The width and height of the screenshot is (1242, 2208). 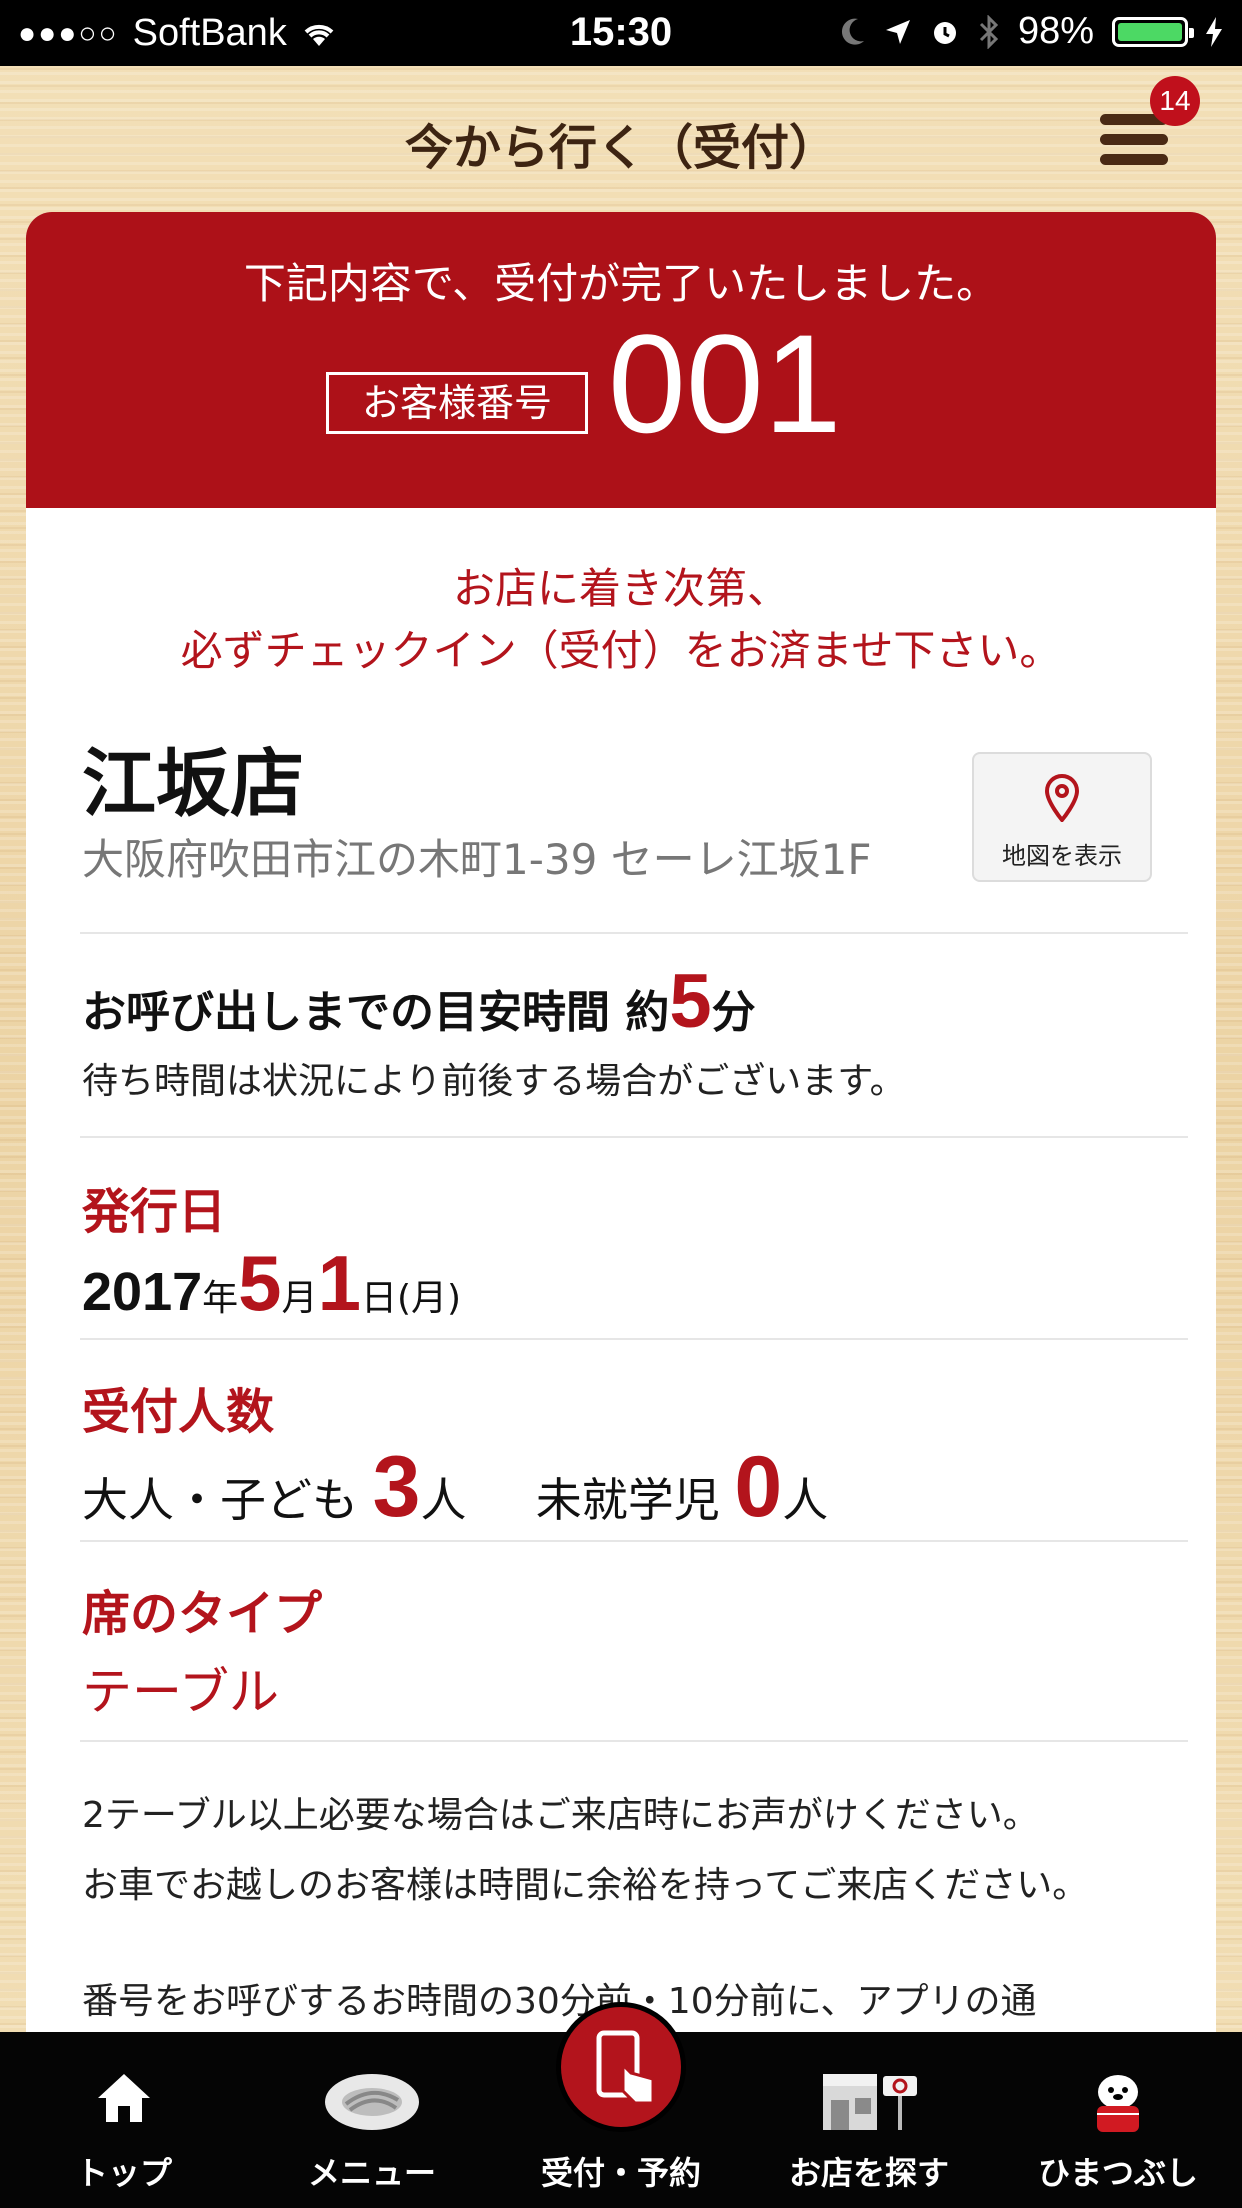 What do you see at coordinates (1175, 101) in the screenshot?
I see `notification-badge: 14` at bounding box center [1175, 101].